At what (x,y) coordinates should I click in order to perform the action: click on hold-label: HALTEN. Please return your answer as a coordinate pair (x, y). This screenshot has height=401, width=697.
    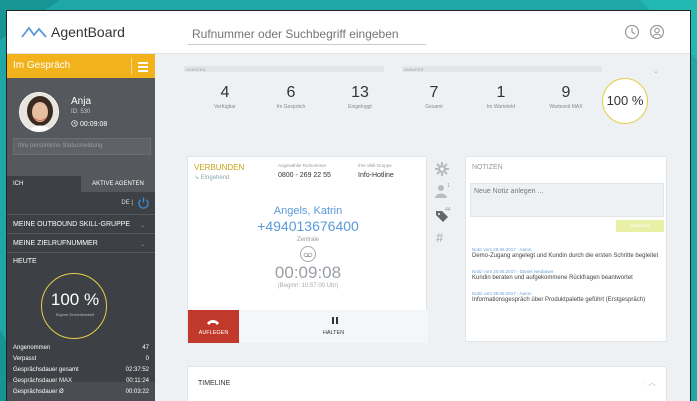
    Looking at the image, I should click on (333, 333).